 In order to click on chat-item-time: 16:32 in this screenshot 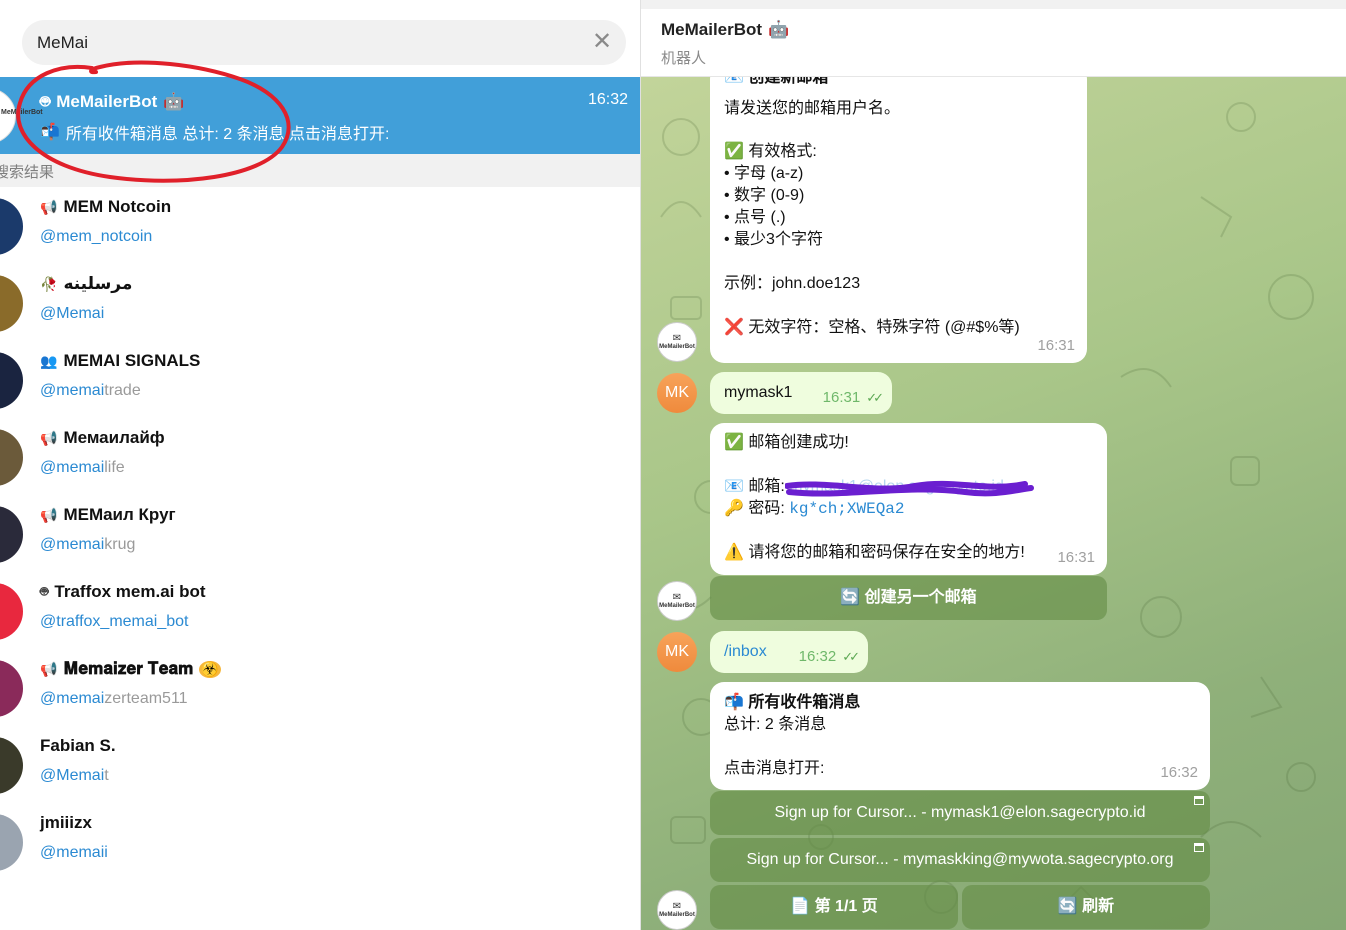, I will do `click(607, 99)`.